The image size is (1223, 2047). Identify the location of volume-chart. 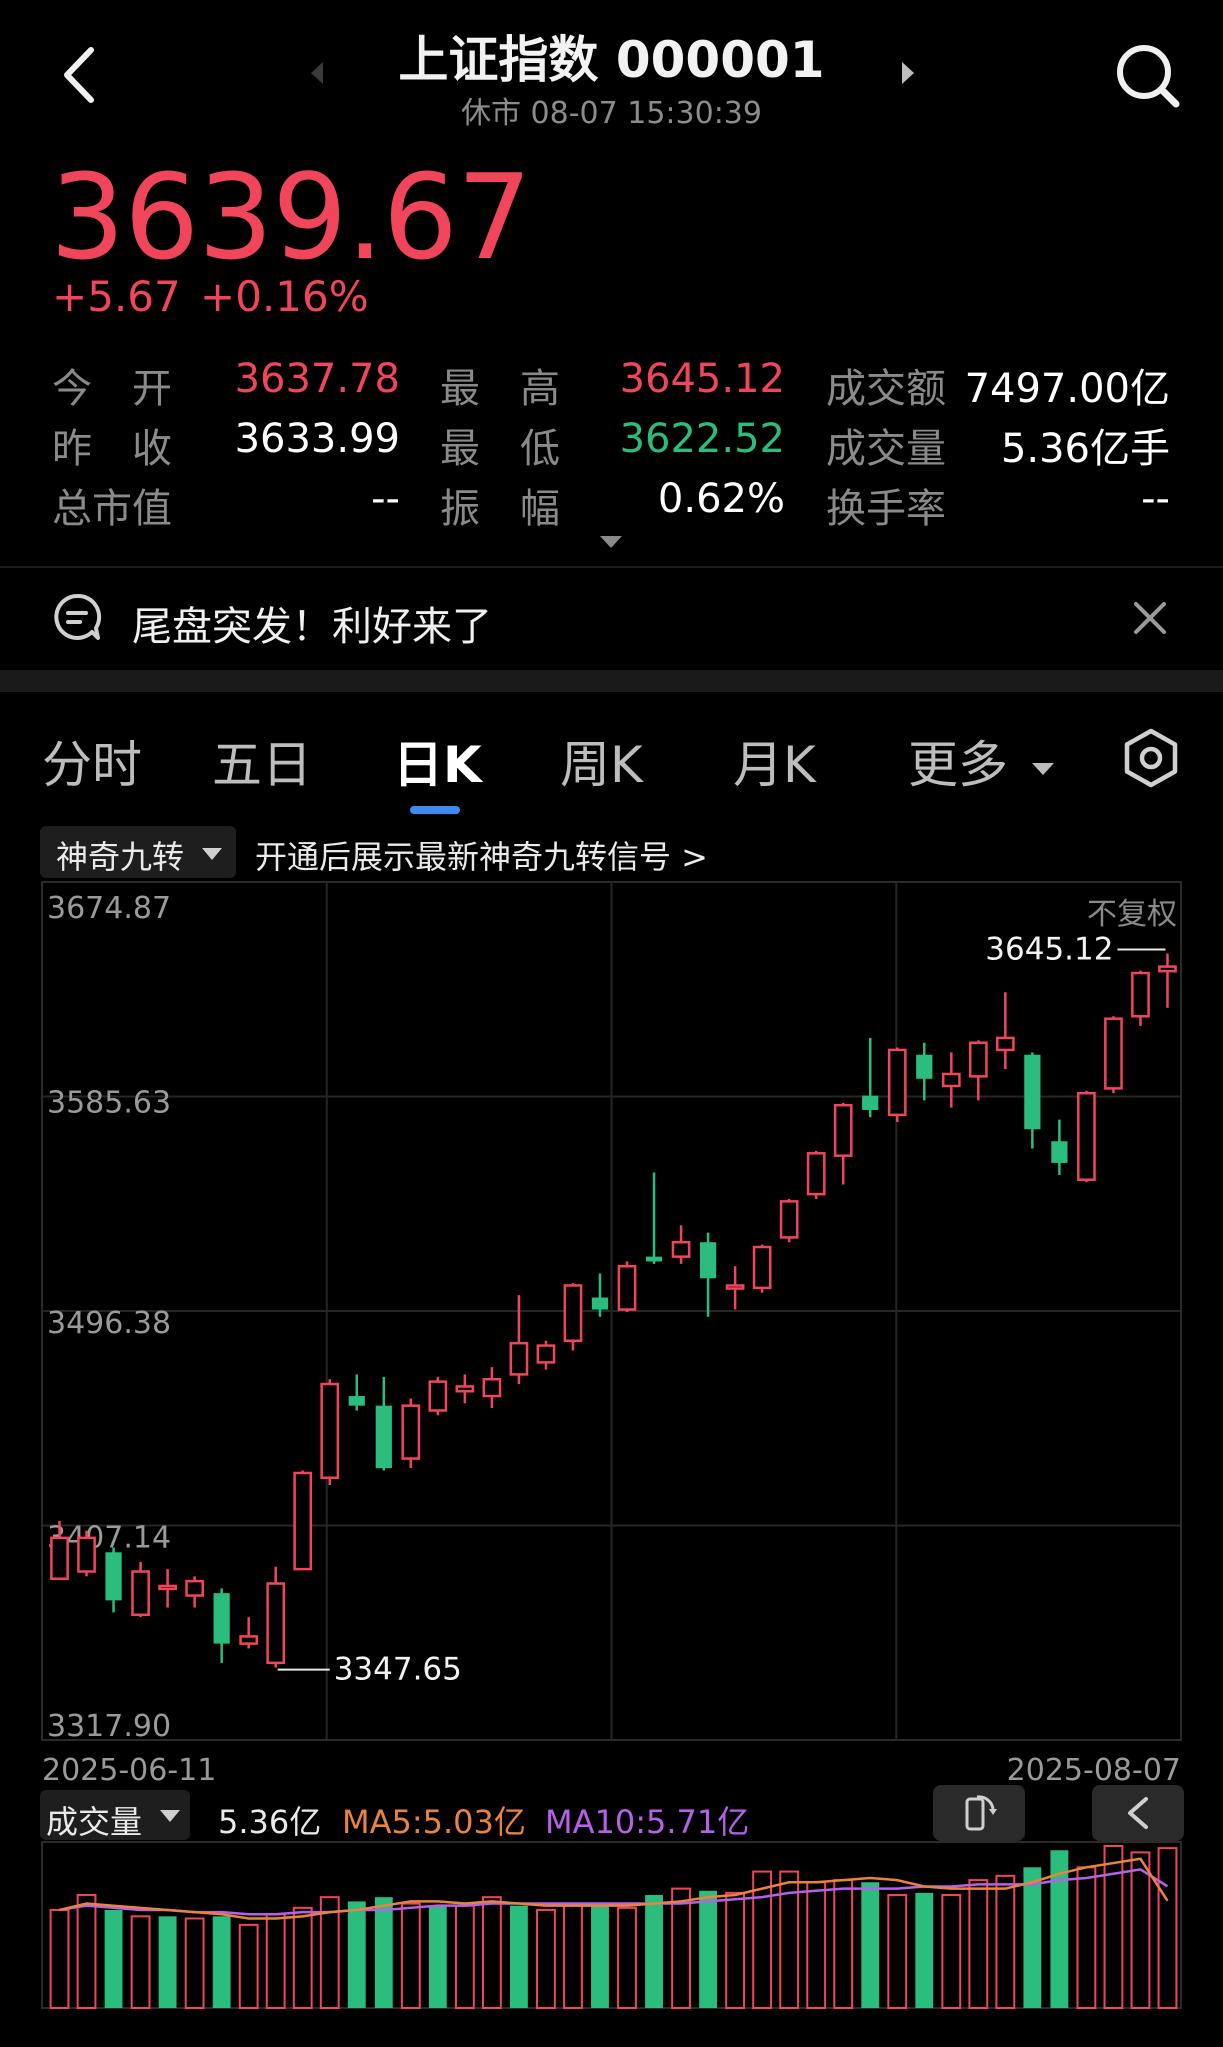
(611, 1925).